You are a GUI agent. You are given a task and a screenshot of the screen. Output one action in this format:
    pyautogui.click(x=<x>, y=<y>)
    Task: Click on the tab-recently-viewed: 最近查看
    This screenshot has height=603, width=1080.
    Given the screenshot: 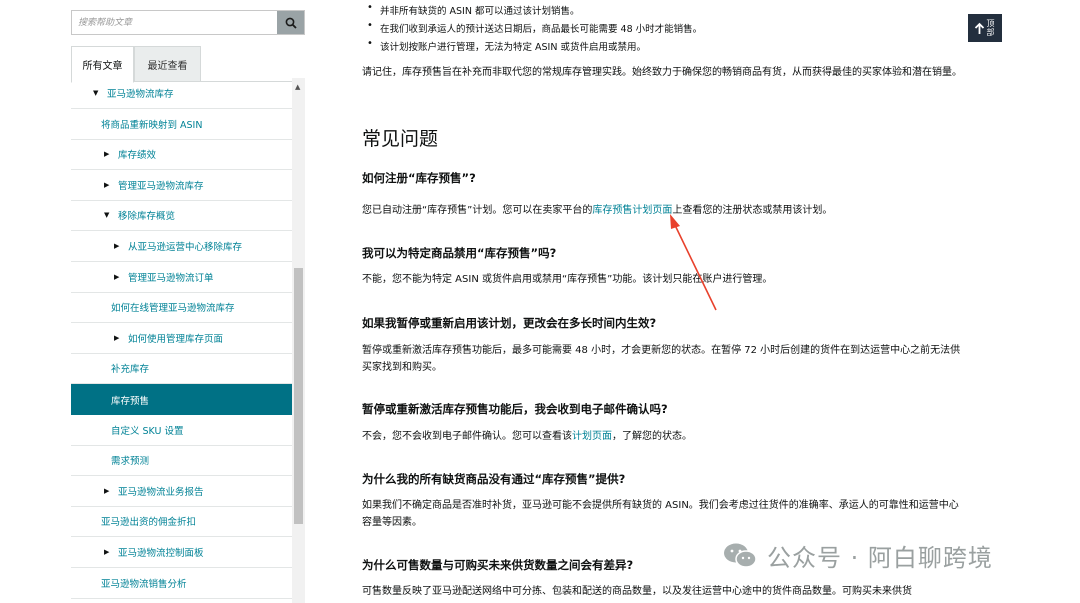 What is the action you would take?
    pyautogui.click(x=167, y=64)
    